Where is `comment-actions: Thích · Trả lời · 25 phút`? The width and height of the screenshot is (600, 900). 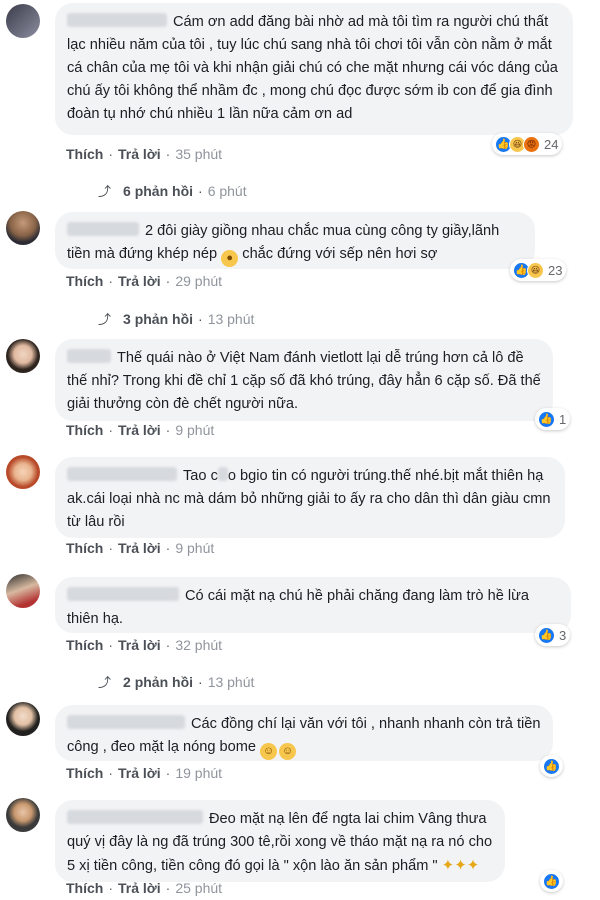
comment-actions: Thích · Trả lời · 25 phút is located at coordinates (144, 888).